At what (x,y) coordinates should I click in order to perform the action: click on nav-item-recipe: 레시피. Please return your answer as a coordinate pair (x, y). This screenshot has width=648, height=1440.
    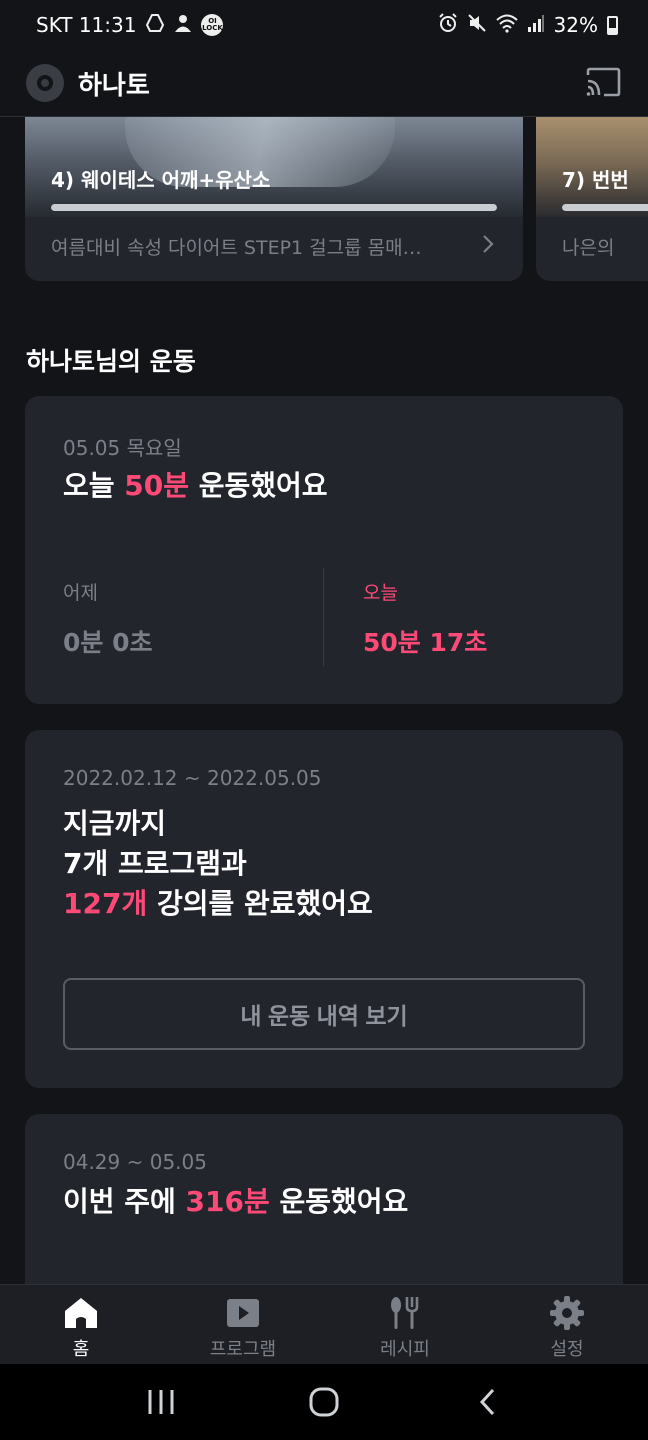
    Looking at the image, I should click on (405, 1325).